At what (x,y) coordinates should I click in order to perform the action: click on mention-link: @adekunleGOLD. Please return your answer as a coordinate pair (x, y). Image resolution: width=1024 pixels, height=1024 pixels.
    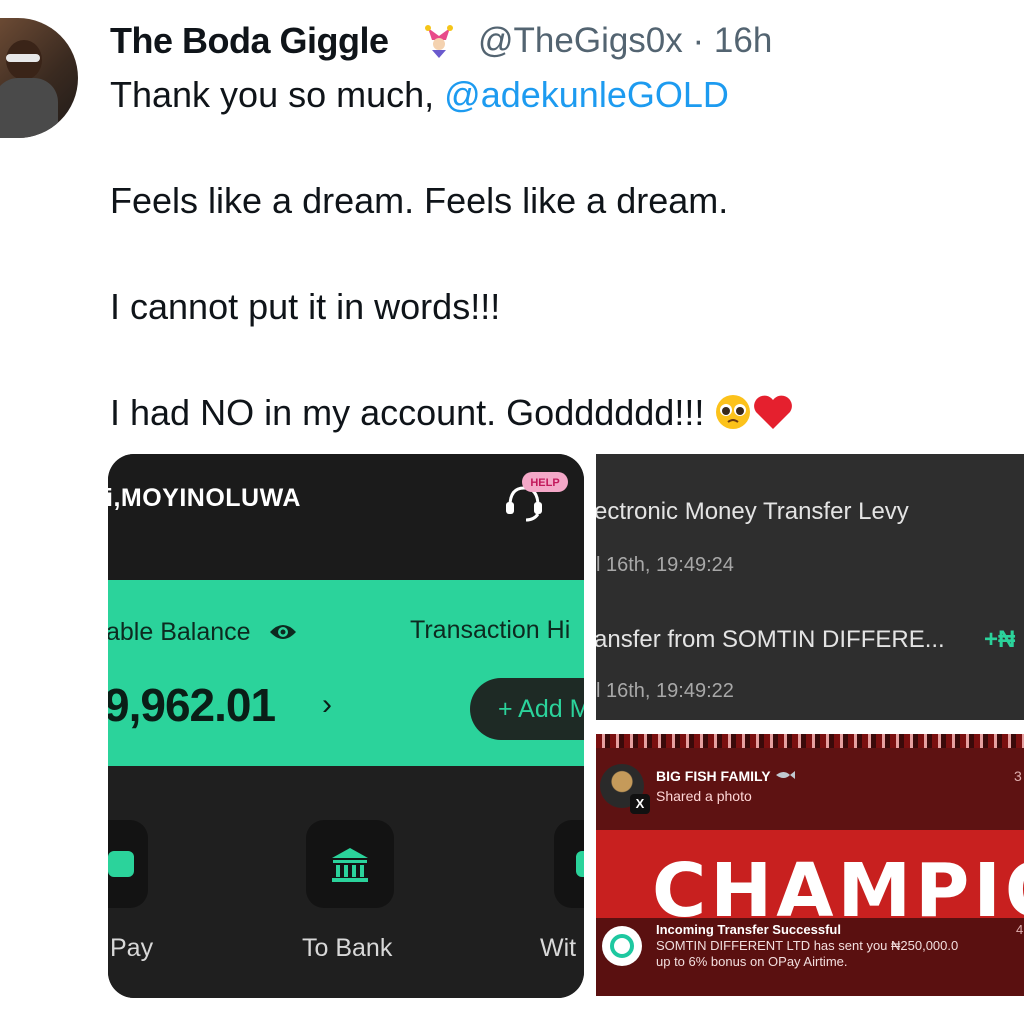
    Looking at the image, I should click on (586, 94).